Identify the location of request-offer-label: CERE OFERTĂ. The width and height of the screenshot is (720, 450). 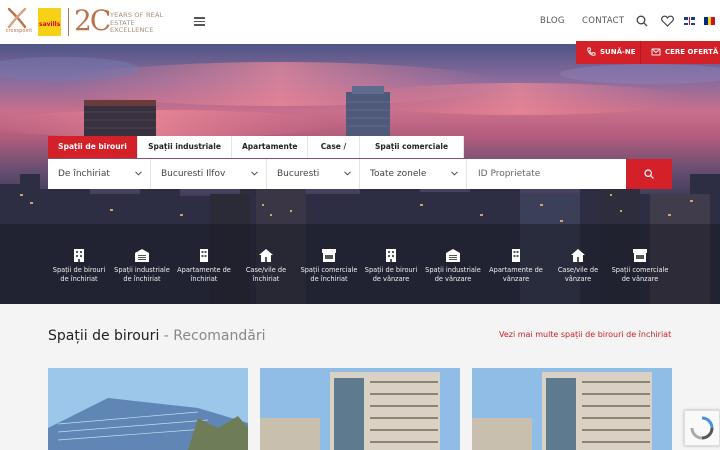
(692, 52).